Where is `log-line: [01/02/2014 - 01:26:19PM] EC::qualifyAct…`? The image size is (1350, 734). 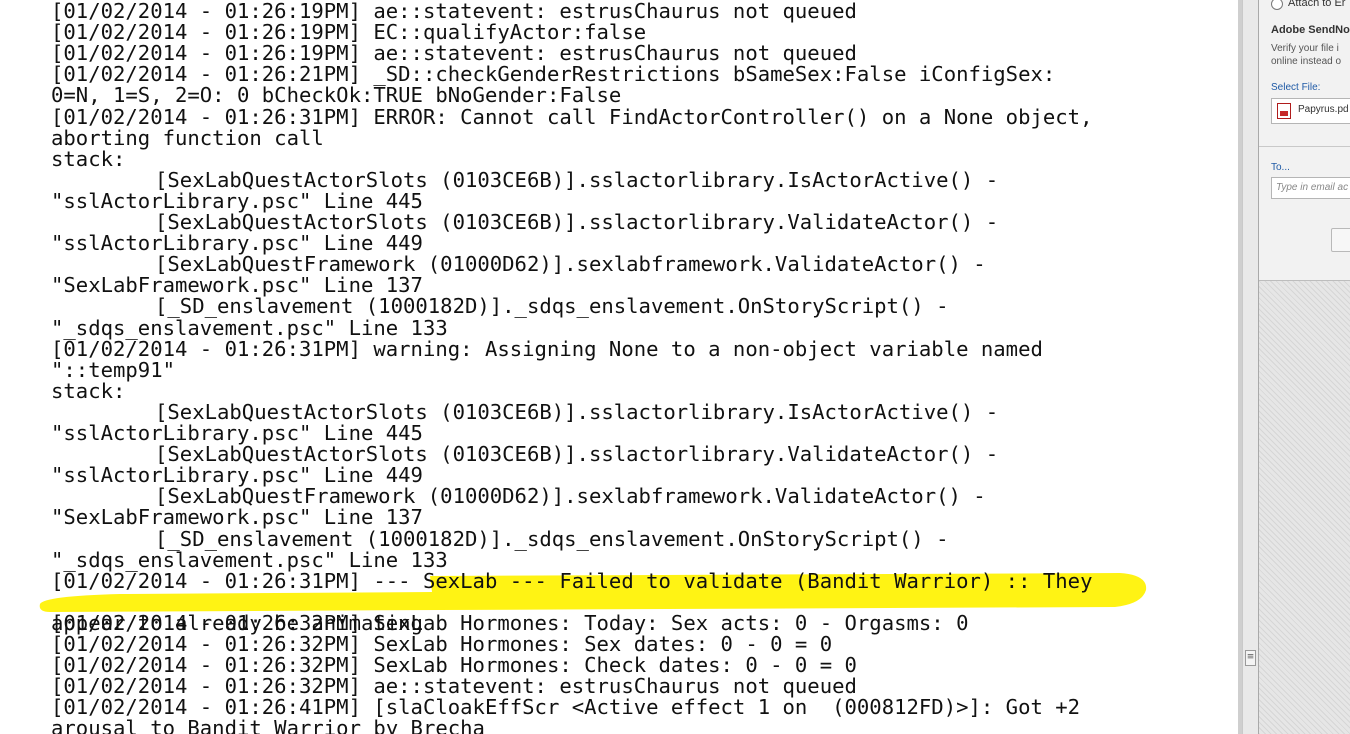 log-line: [01/02/2014 - 01:26:19PM] EC::qualifyAct… is located at coordinates (349, 32).